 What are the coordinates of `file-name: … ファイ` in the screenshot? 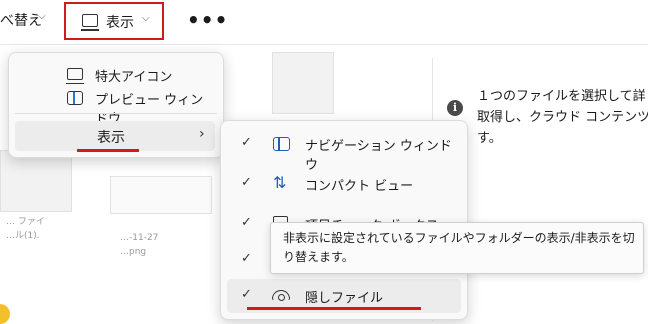 It's located at (25, 222).